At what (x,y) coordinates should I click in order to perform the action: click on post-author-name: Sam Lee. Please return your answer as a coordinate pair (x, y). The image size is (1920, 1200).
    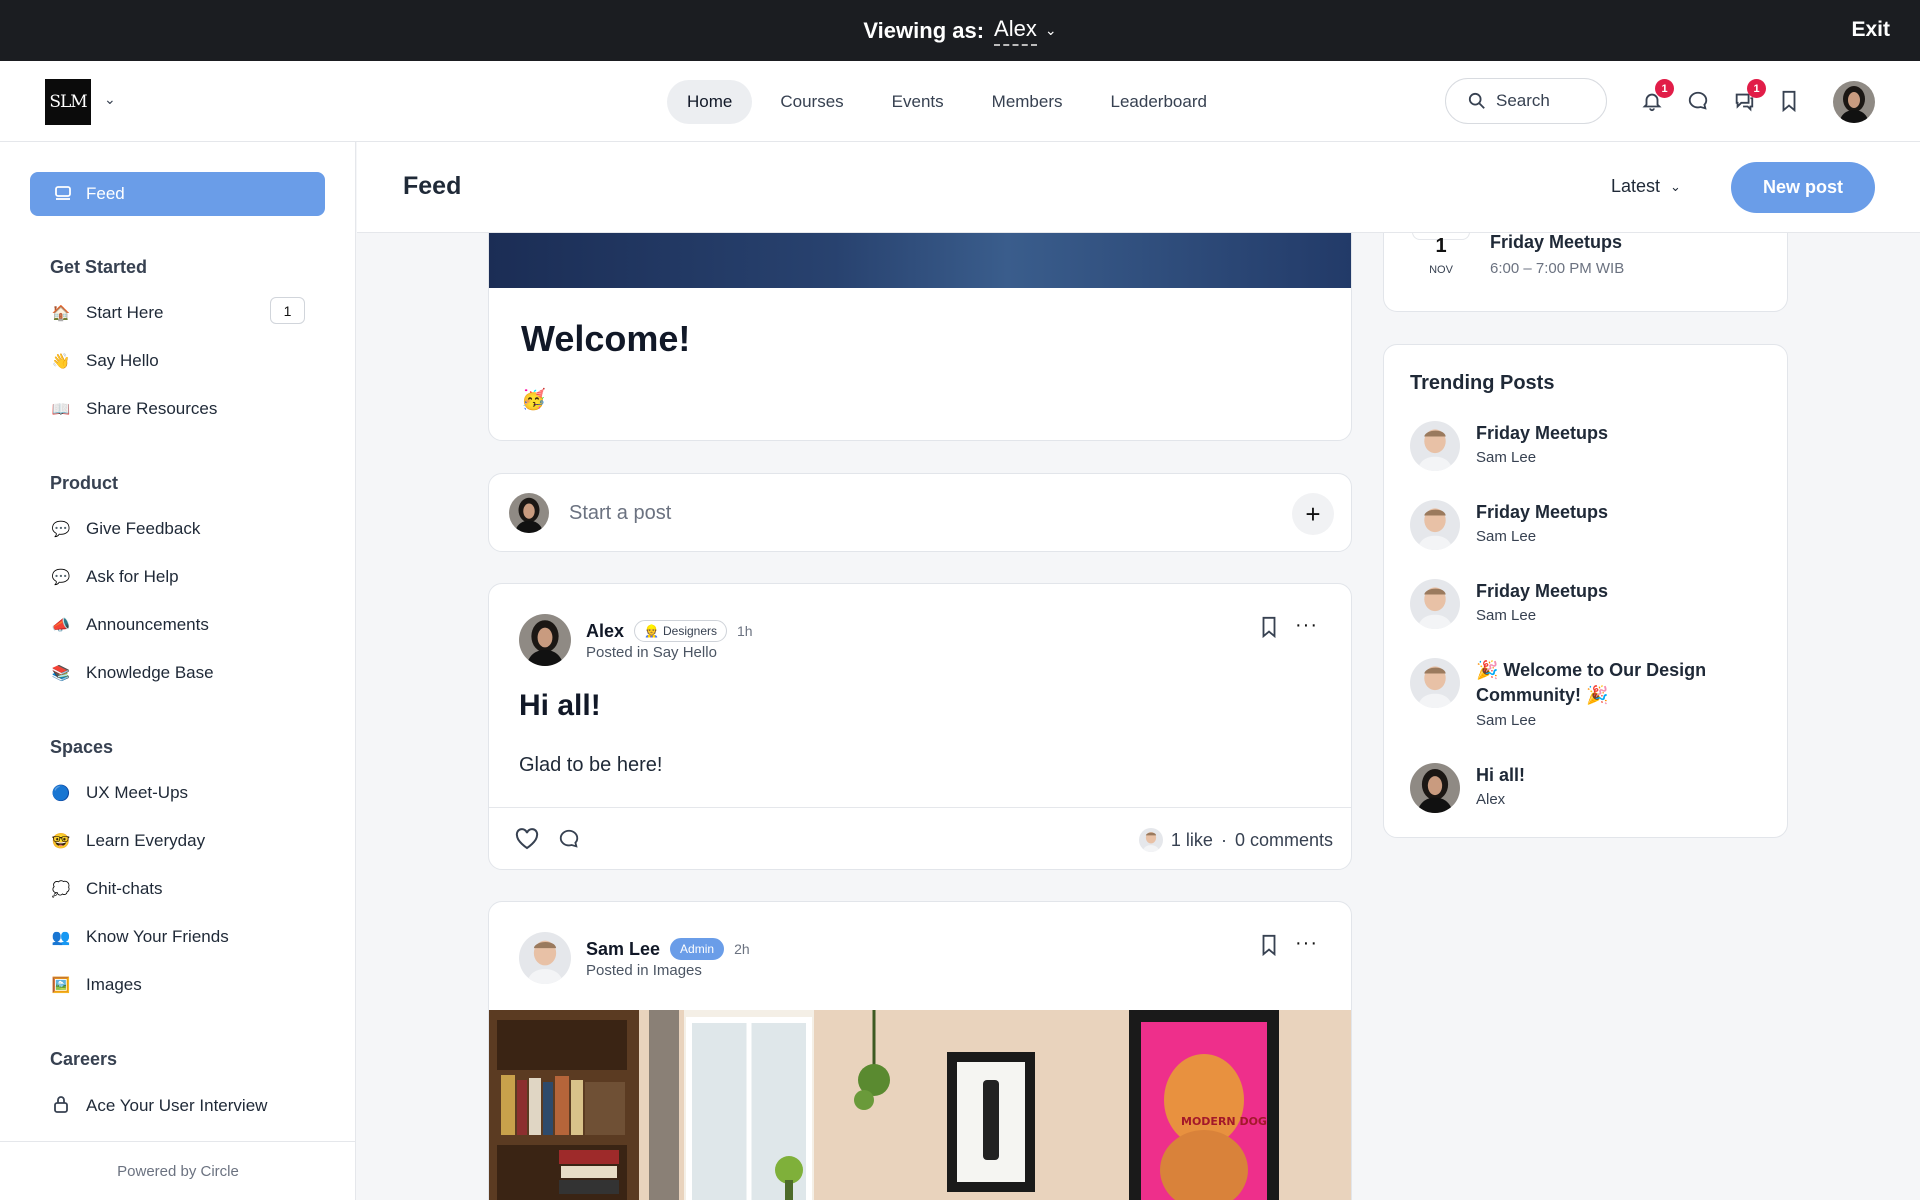
    Looking at the image, I should click on (623, 949).